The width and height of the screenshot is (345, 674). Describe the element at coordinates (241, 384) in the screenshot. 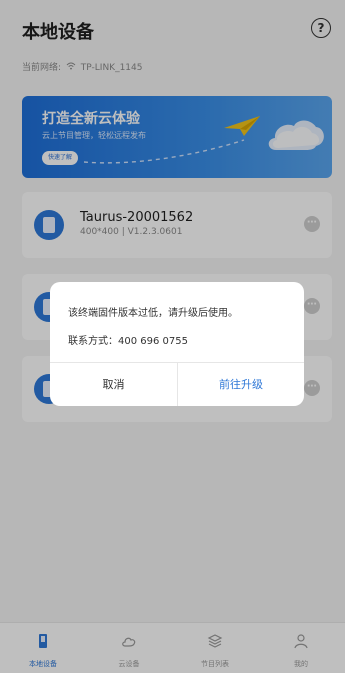

I see `upgrade-button: 前往升级` at that location.